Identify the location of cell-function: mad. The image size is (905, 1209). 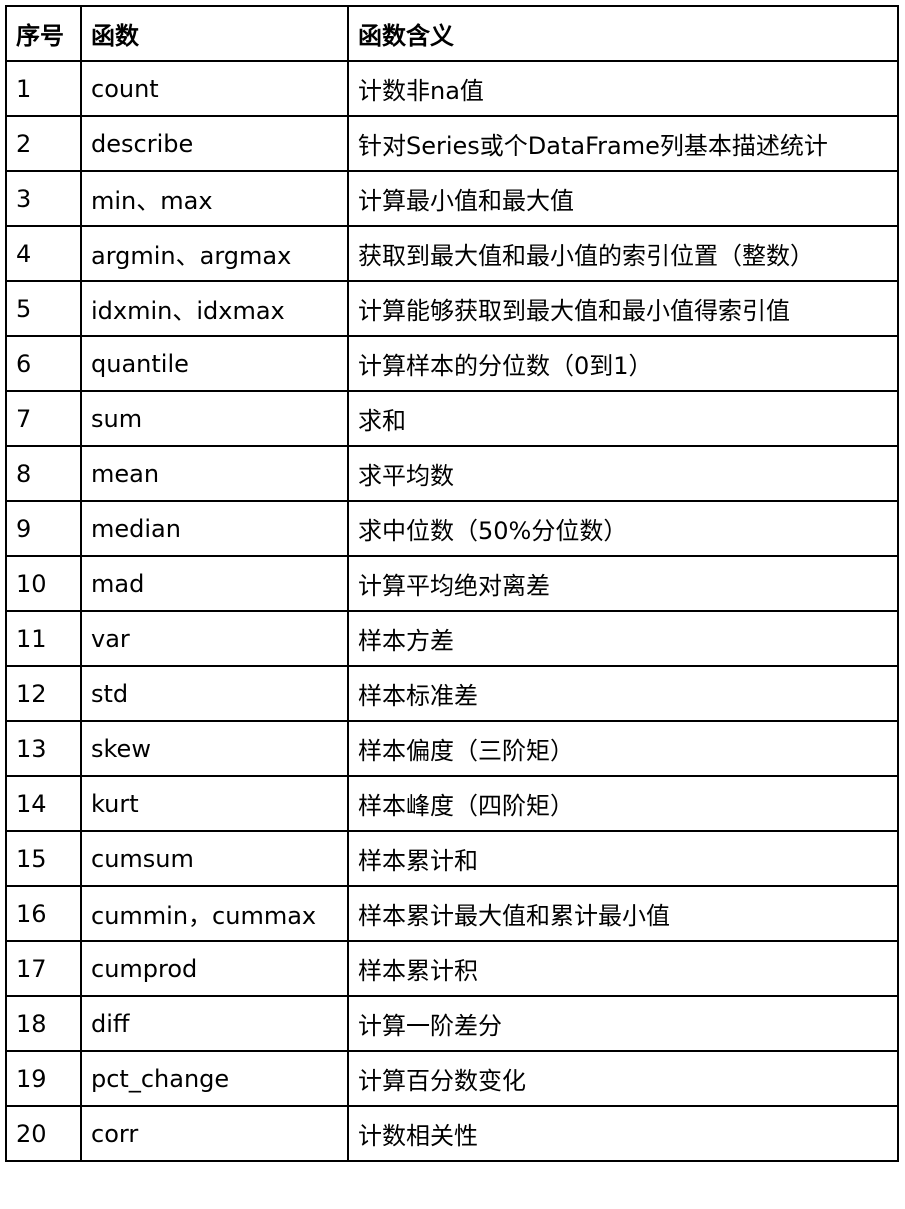
(214, 583).